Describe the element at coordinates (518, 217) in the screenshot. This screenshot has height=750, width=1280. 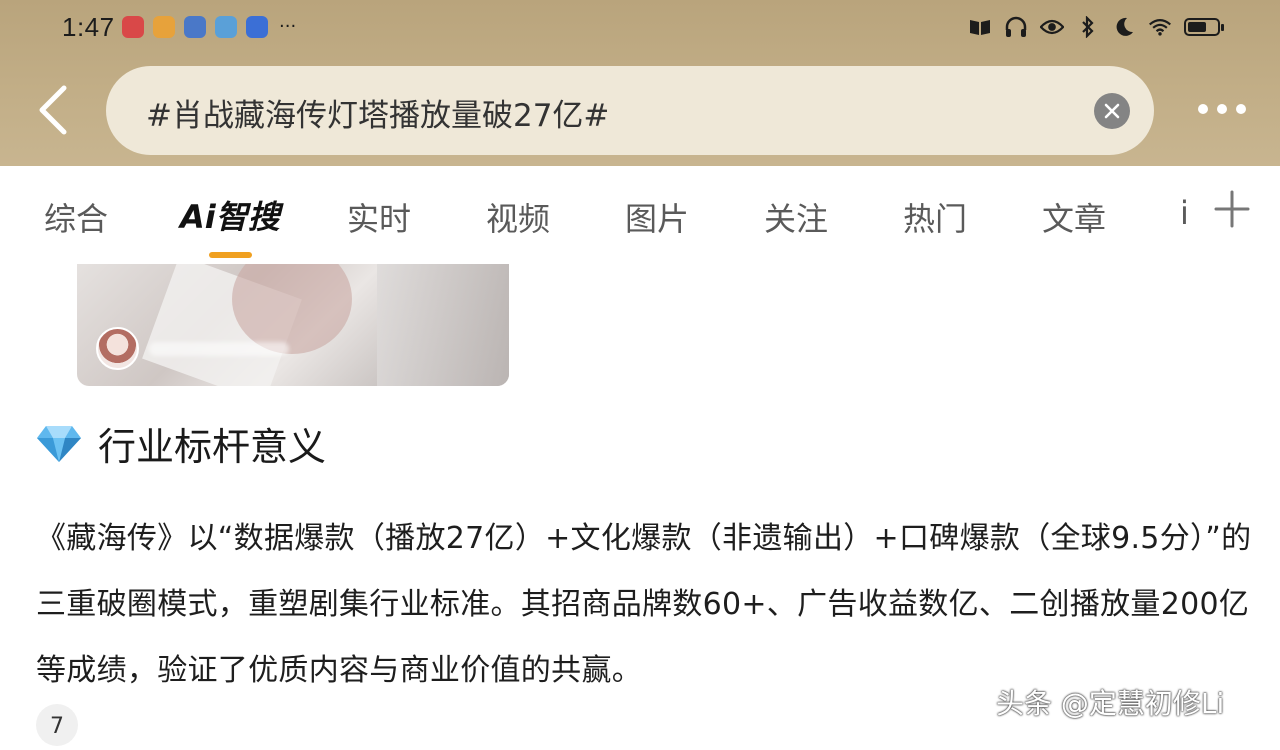
I see `tab-video: 视频` at that location.